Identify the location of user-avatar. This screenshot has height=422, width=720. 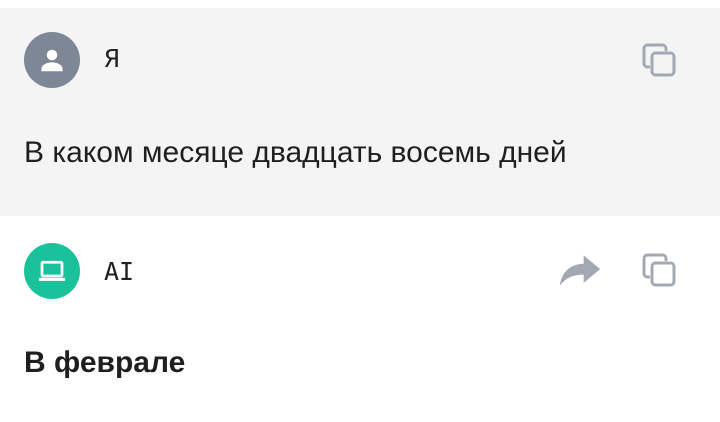
(52, 60).